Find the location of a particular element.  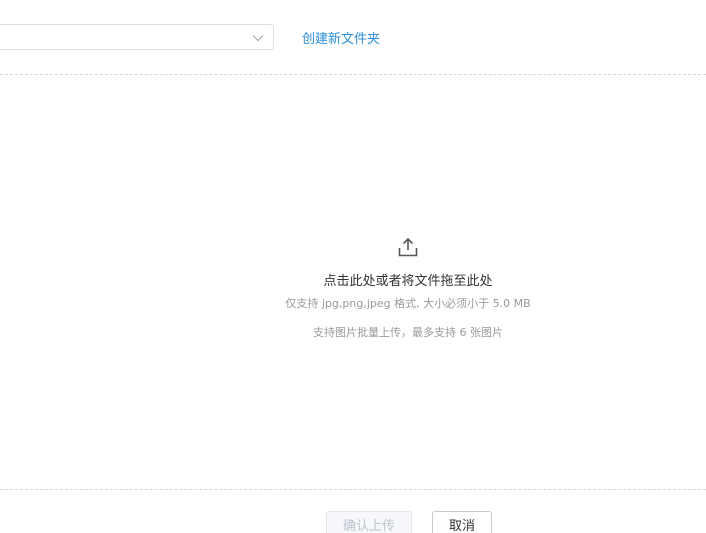

confirm-upload-button: 确认上传 is located at coordinates (369, 522).